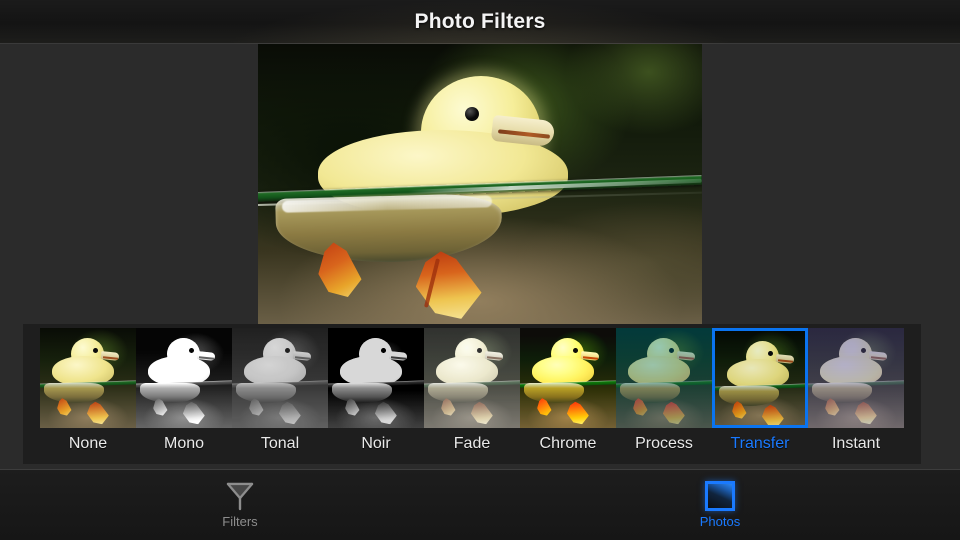  I want to click on filter-item-label: Mono, so click(184, 443).